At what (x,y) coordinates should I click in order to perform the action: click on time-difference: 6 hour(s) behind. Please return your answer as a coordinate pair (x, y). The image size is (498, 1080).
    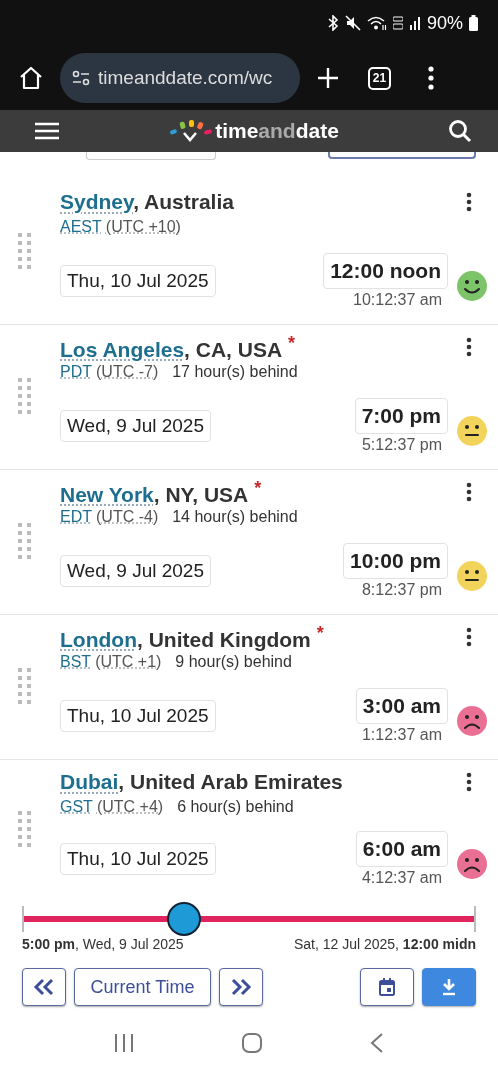
    Looking at the image, I should click on (235, 807).